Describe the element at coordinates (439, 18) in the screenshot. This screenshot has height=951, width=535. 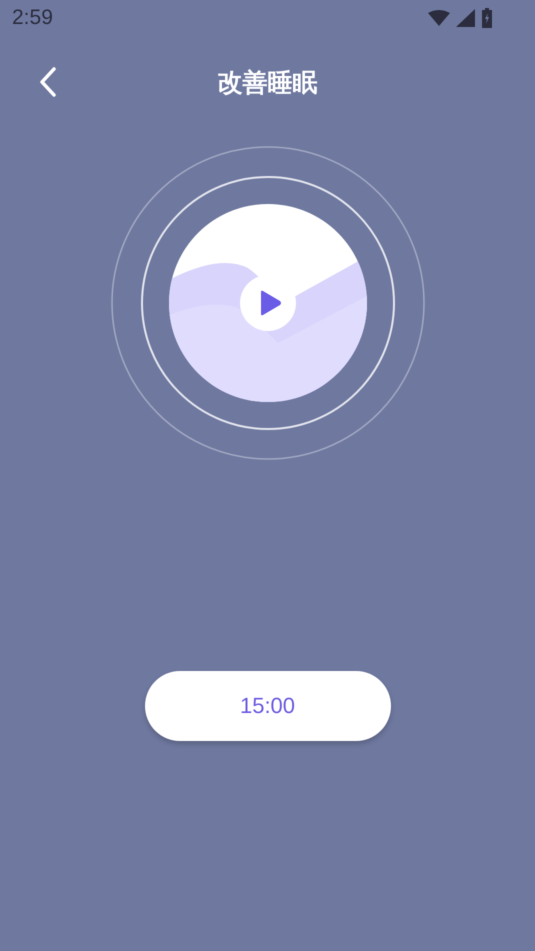
I see `wifi-icon` at that location.